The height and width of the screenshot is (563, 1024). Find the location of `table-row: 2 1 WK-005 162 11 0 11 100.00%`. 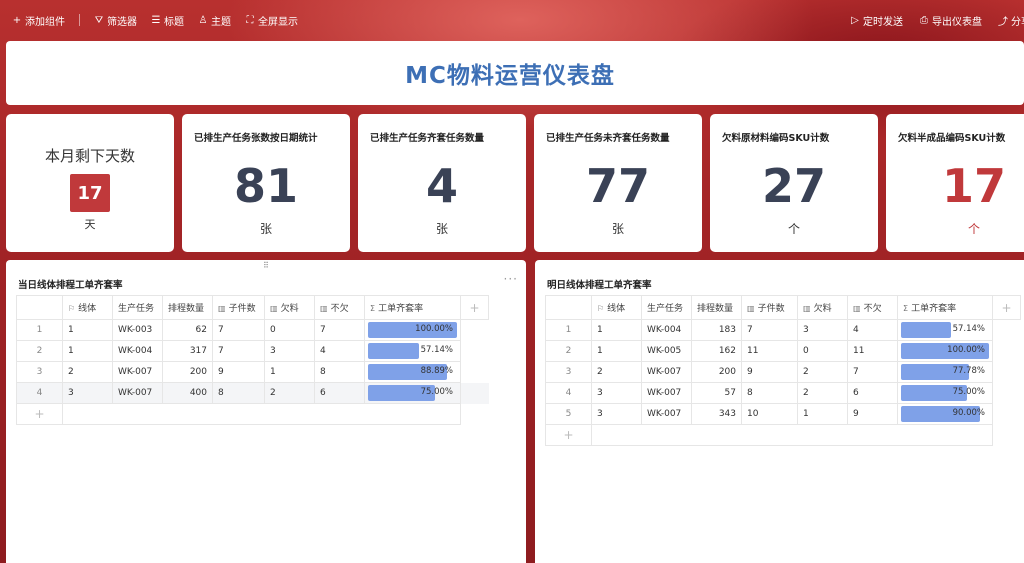

table-row: 2 1 WK-005 162 11 0 11 100.00% is located at coordinates (783, 351).